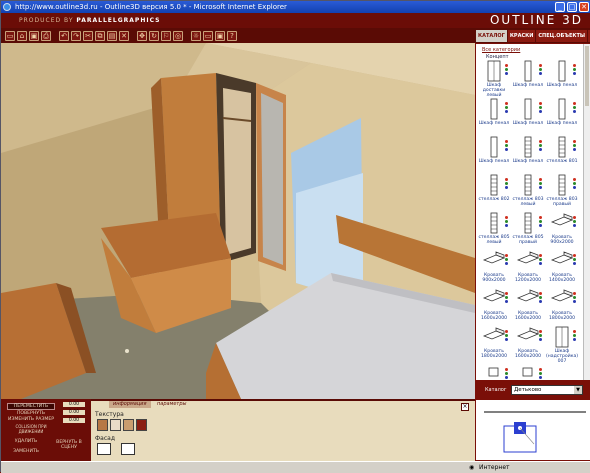 The width and height of the screenshot is (590, 473). I want to click on catalog-item: стеллаж 805 правый, so click(528, 228).